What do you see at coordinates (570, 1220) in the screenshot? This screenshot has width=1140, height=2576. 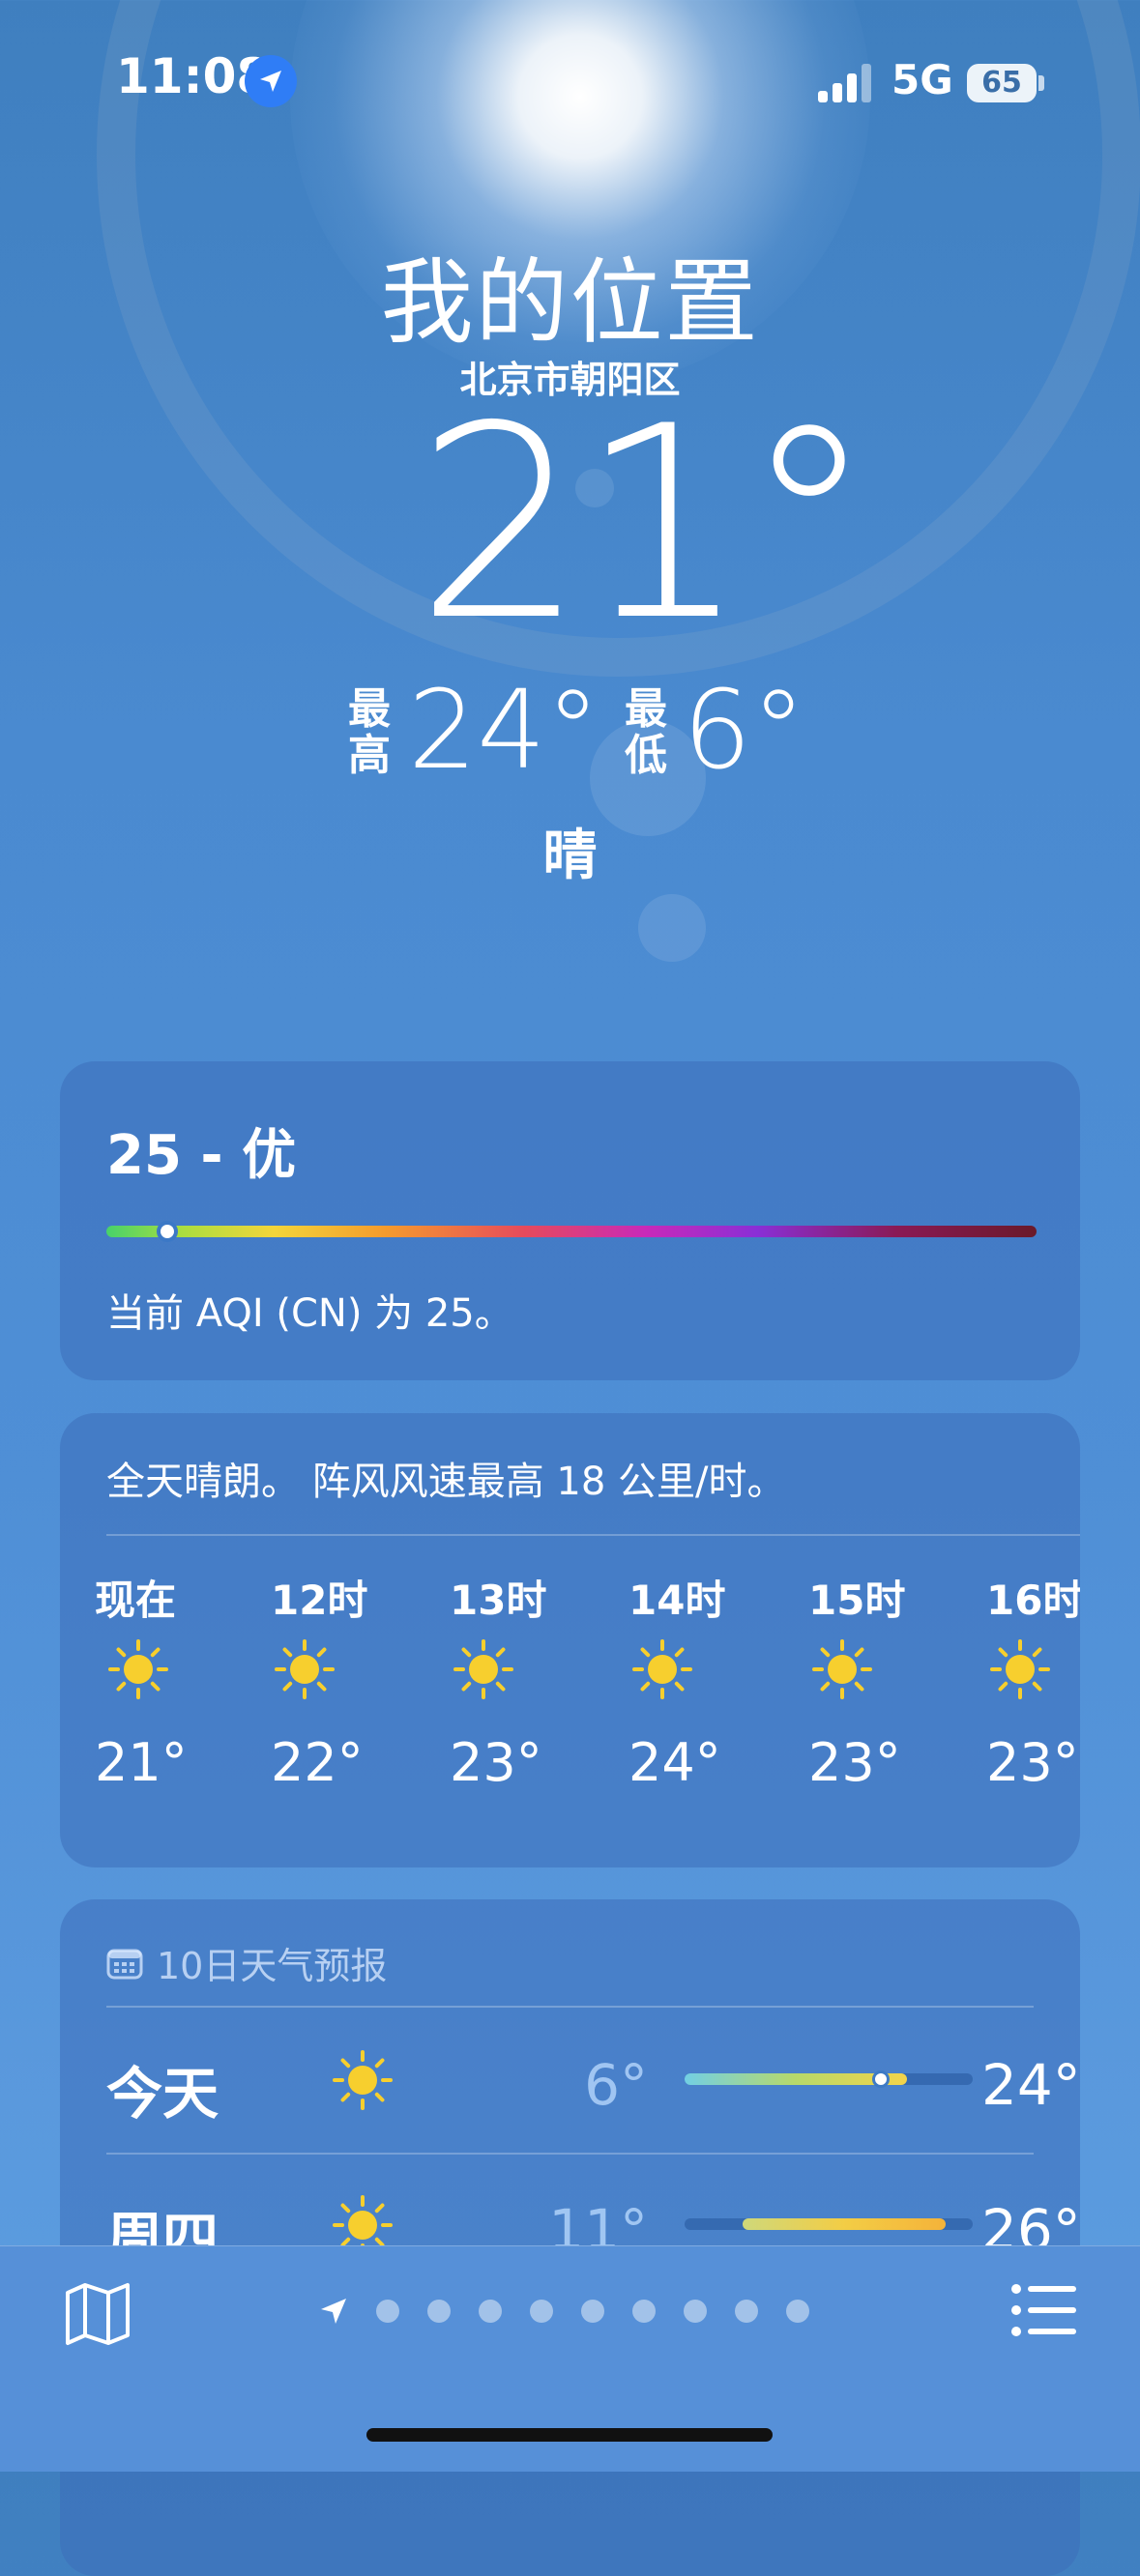 I see `aqi-card: 25 - 优 当前 AQI (CN) 为 25。` at bounding box center [570, 1220].